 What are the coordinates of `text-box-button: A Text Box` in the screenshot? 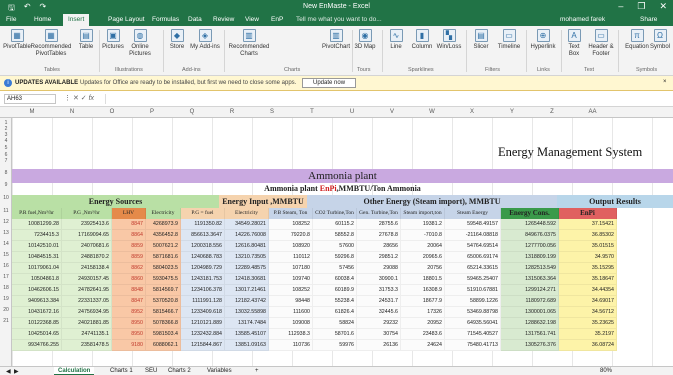 It's located at (574, 43).